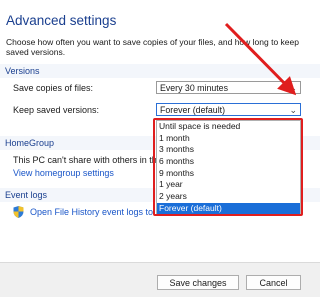  What do you see at coordinates (273, 282) in the screenshot?
I see `cancel-button: Cancel` at bounding box center [273, 282].